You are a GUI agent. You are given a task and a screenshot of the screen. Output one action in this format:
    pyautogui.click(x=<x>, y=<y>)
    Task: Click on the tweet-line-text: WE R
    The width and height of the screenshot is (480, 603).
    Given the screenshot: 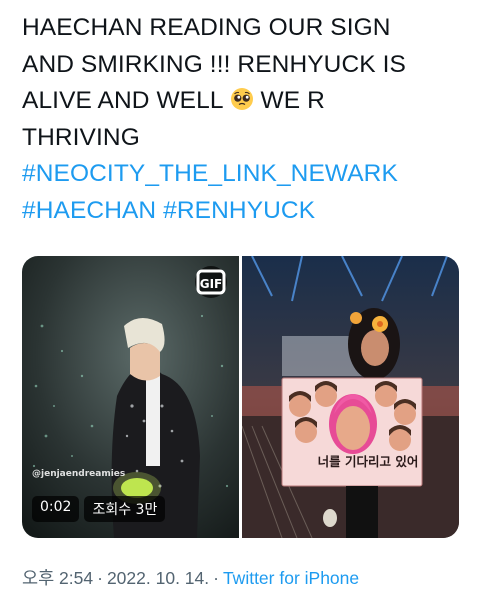 What is the action you would take?
    pyautogui.click(x=292, y=100)
    